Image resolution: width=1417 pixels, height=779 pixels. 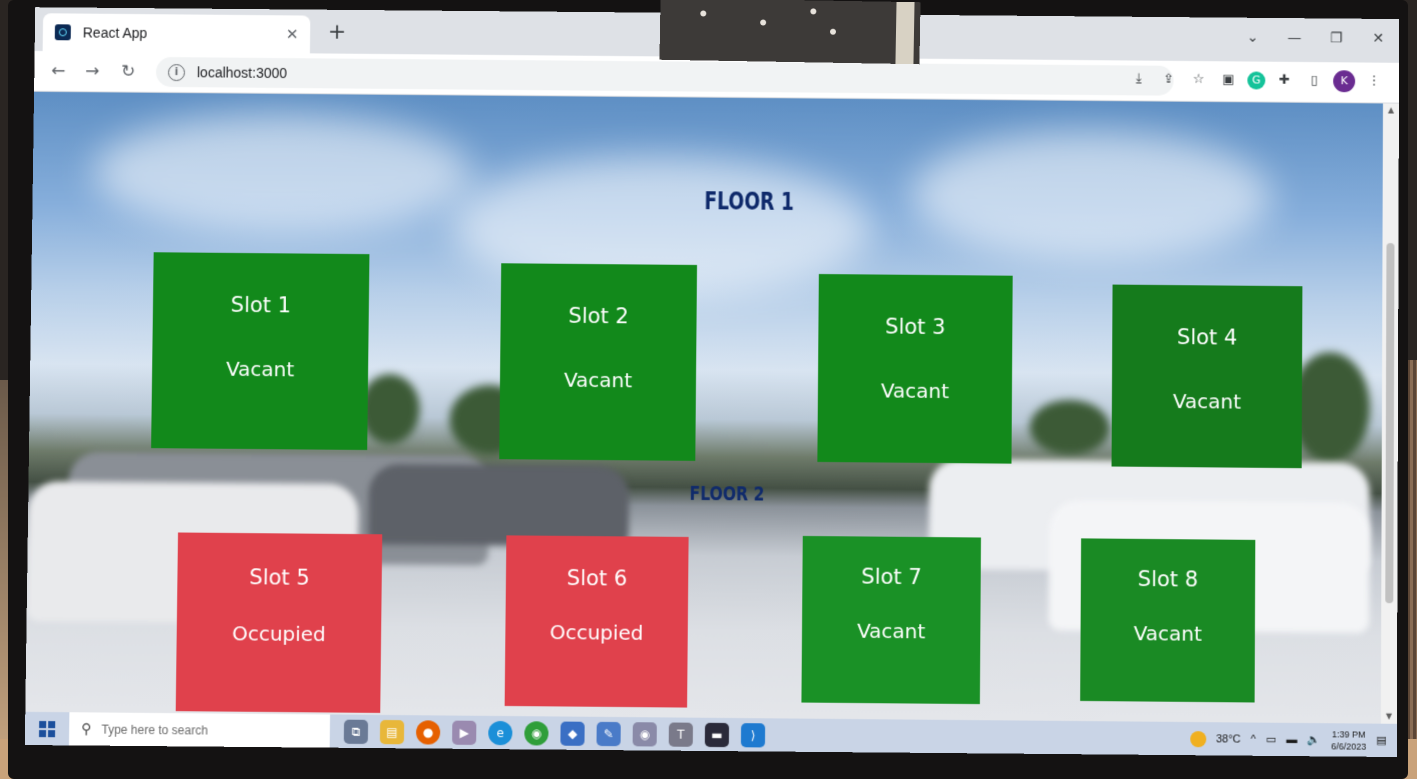 I want to click on slot-4-card: Slot 4 Vacant, so click(x=1207, y=376).